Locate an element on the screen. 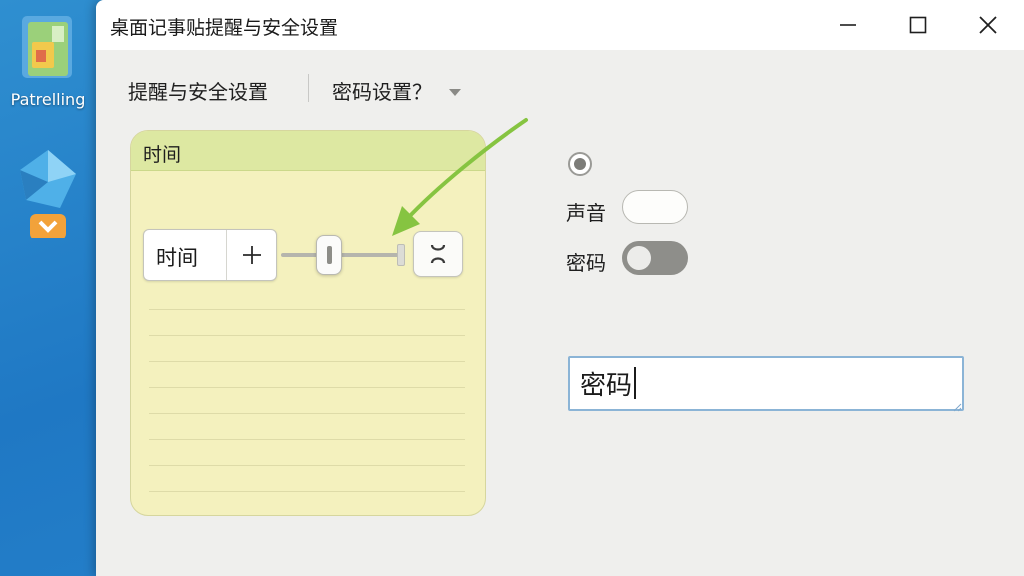  note-title: 时间 is located at coordinates (162, 155).